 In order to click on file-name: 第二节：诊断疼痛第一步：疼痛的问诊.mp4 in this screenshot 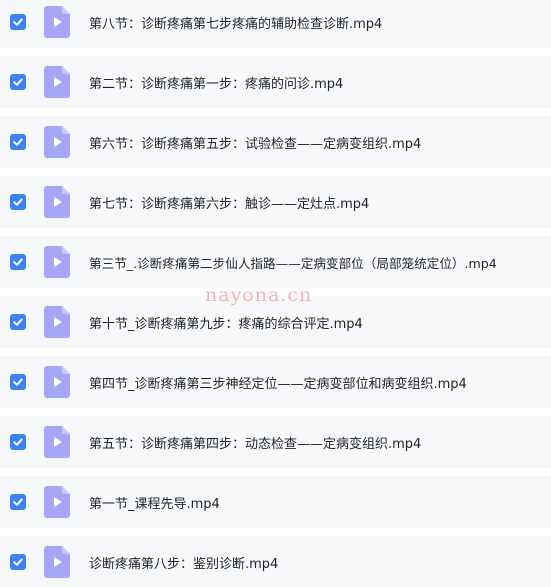, I will do `click(317, 82)`.